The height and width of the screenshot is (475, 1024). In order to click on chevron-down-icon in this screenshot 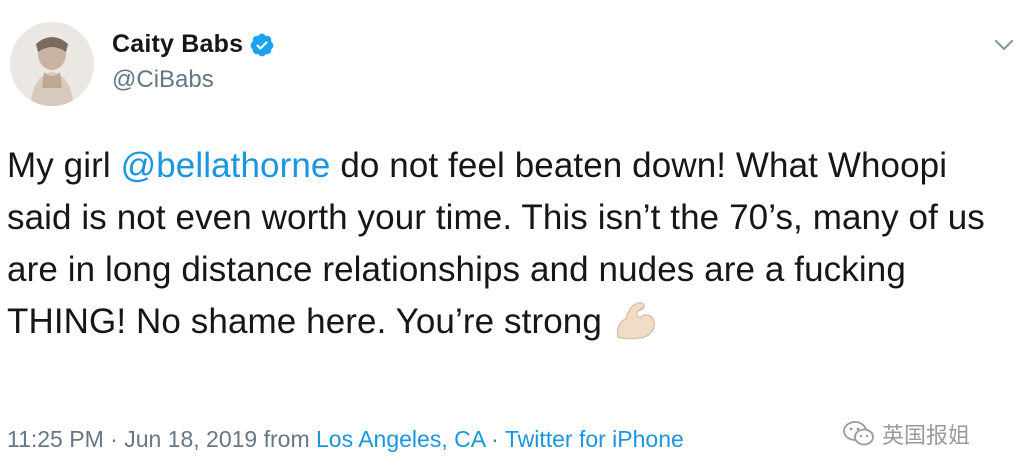, I will do `click(1004, 45)`.